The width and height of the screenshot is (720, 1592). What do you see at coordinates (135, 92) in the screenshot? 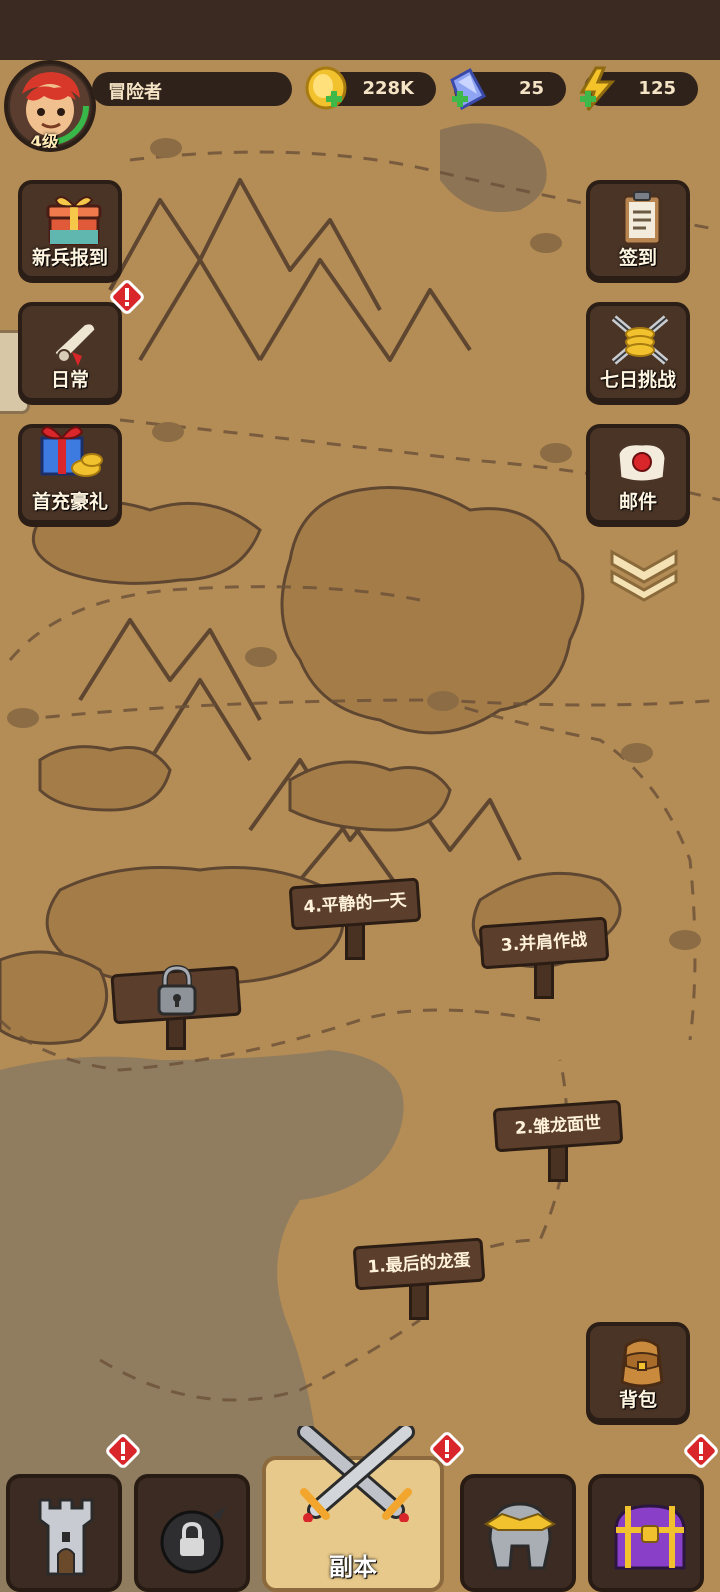
I see `player-name: 冒险者` at bounding box center [135, 92].